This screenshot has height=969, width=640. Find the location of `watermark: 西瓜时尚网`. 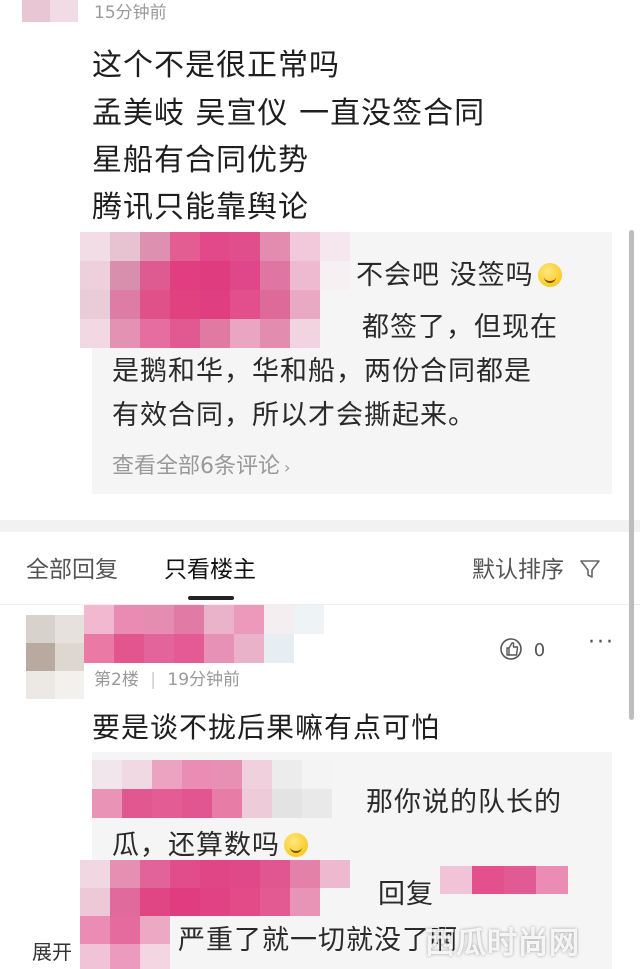

watermark: 西瓜时尚网 is located at coordinates (502, 943).